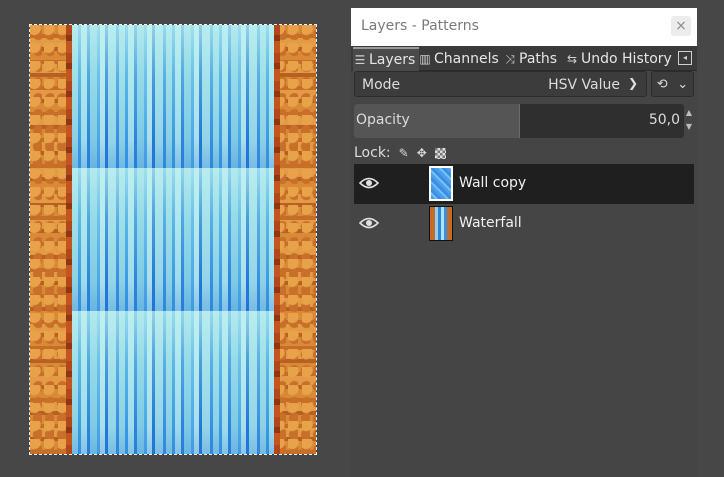 This screenshot has height=477, width=724. I want to click on tab-label: Layers, so click(392, 60).